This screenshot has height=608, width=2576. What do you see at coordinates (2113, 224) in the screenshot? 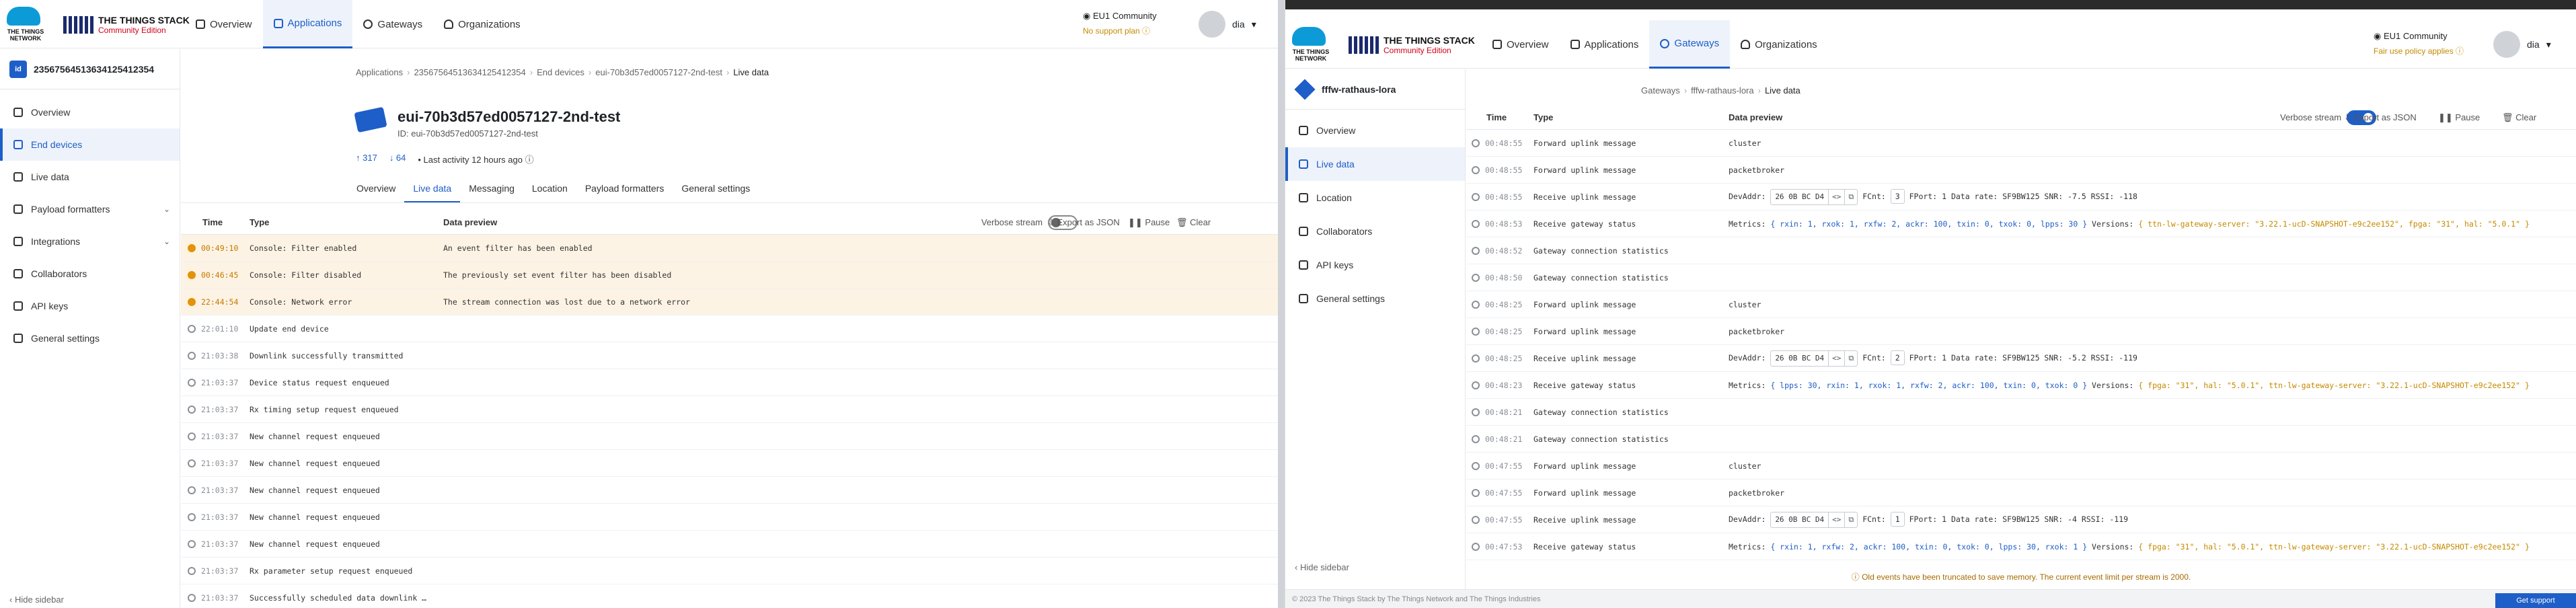
I see `versions-label: Versions:` at bounding box center [2113, 224].